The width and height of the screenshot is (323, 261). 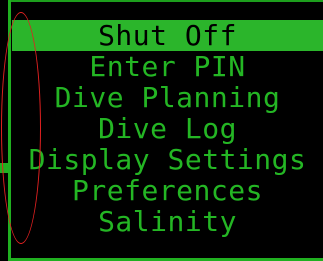 I want to click on menu-item-dive-log: Dive Log, so click(x=167, y=128).